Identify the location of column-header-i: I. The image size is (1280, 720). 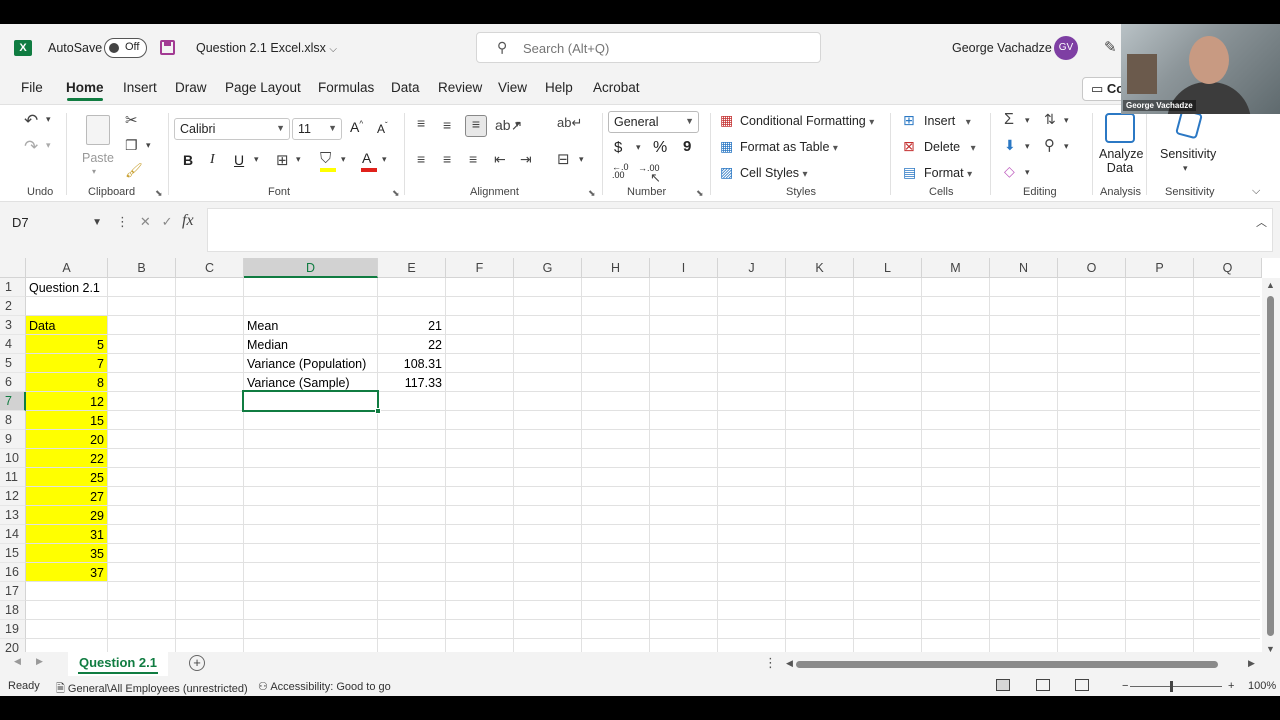
(684, 268).